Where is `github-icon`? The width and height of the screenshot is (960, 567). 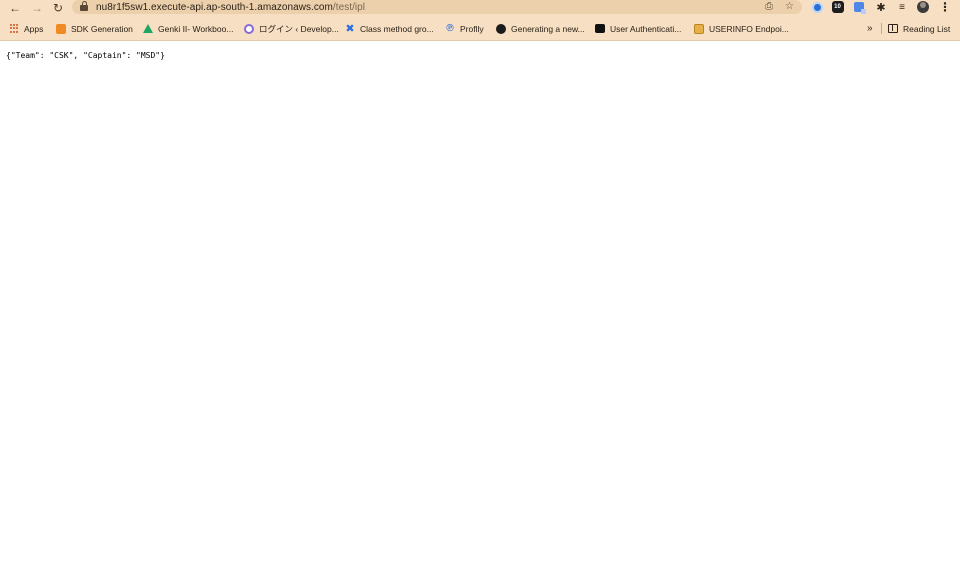 github-icon is located at coordinates (501, 28).